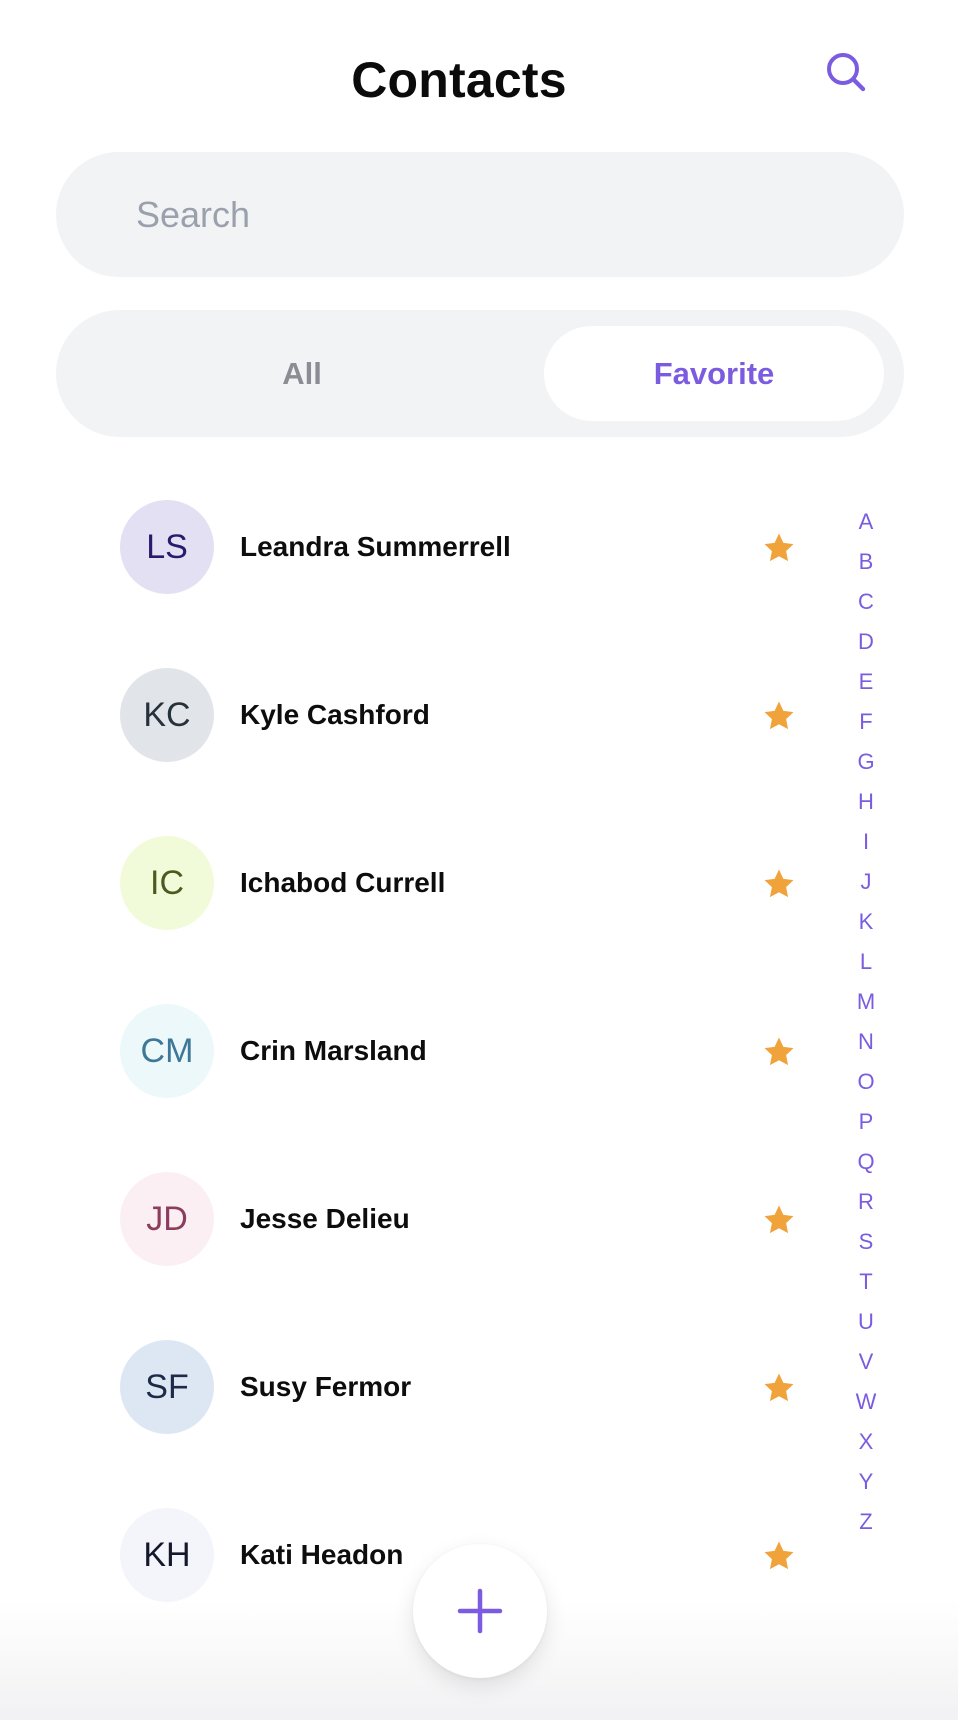  Describe the element at coordinates (460, 1051) in the screenshot. I see `contact-row: CM Crin Marsland` at that location.